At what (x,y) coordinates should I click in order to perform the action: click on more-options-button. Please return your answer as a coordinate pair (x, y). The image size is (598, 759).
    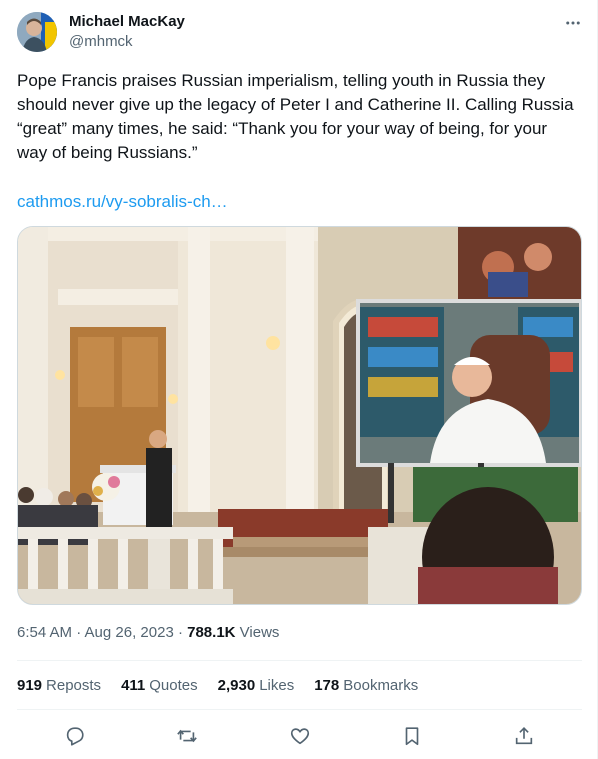
    Looking at the image, I should click on (573, 23).